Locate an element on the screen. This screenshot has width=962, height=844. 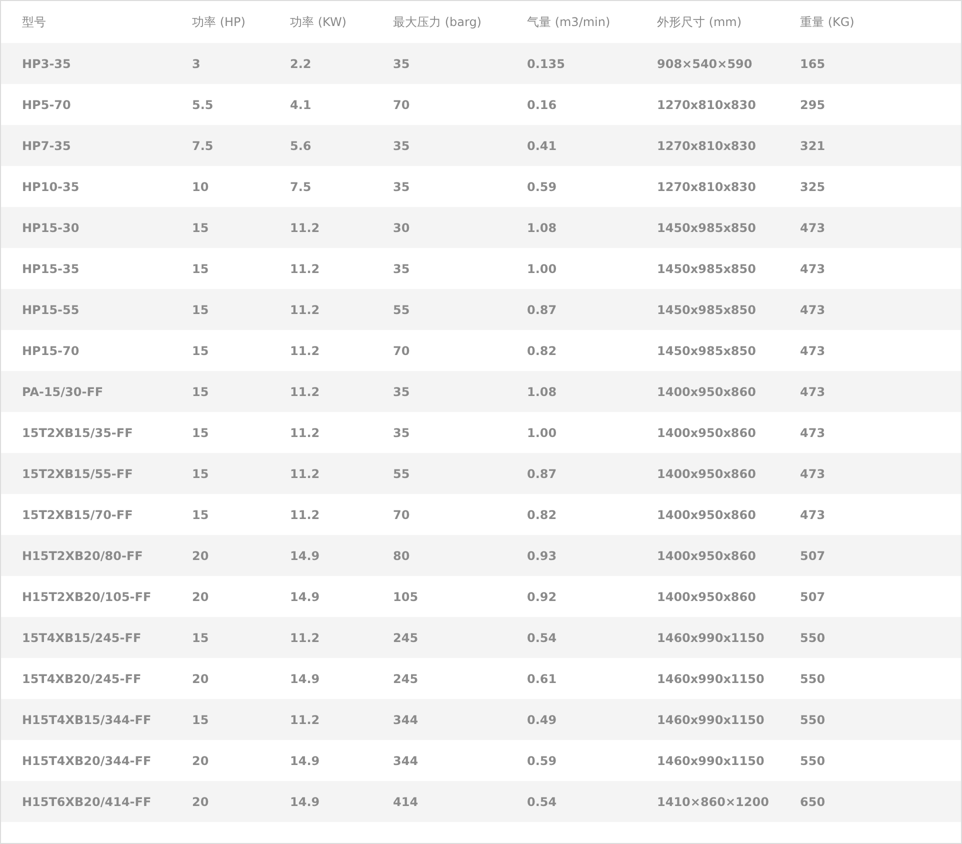
table-cell: 414 is located at coordinates (405, 801).